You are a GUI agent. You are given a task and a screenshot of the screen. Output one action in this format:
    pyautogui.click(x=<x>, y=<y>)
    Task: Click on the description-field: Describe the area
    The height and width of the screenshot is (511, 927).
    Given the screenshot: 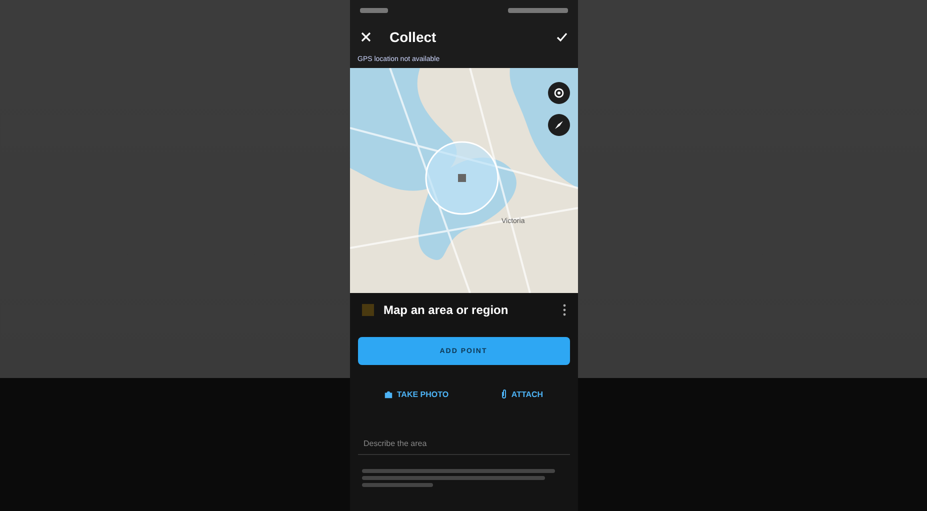 What is the action you would take?
    pyautogui.click(x=464, y=440)
    